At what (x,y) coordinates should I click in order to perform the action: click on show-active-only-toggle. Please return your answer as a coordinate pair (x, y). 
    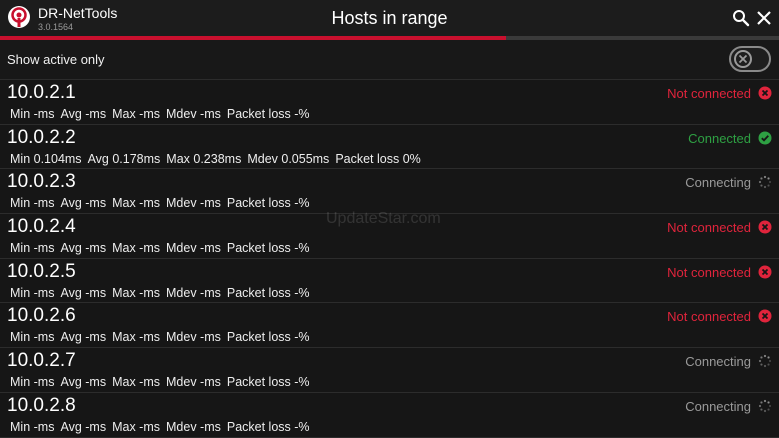
    Looking at the image, I should click on (750, 59).